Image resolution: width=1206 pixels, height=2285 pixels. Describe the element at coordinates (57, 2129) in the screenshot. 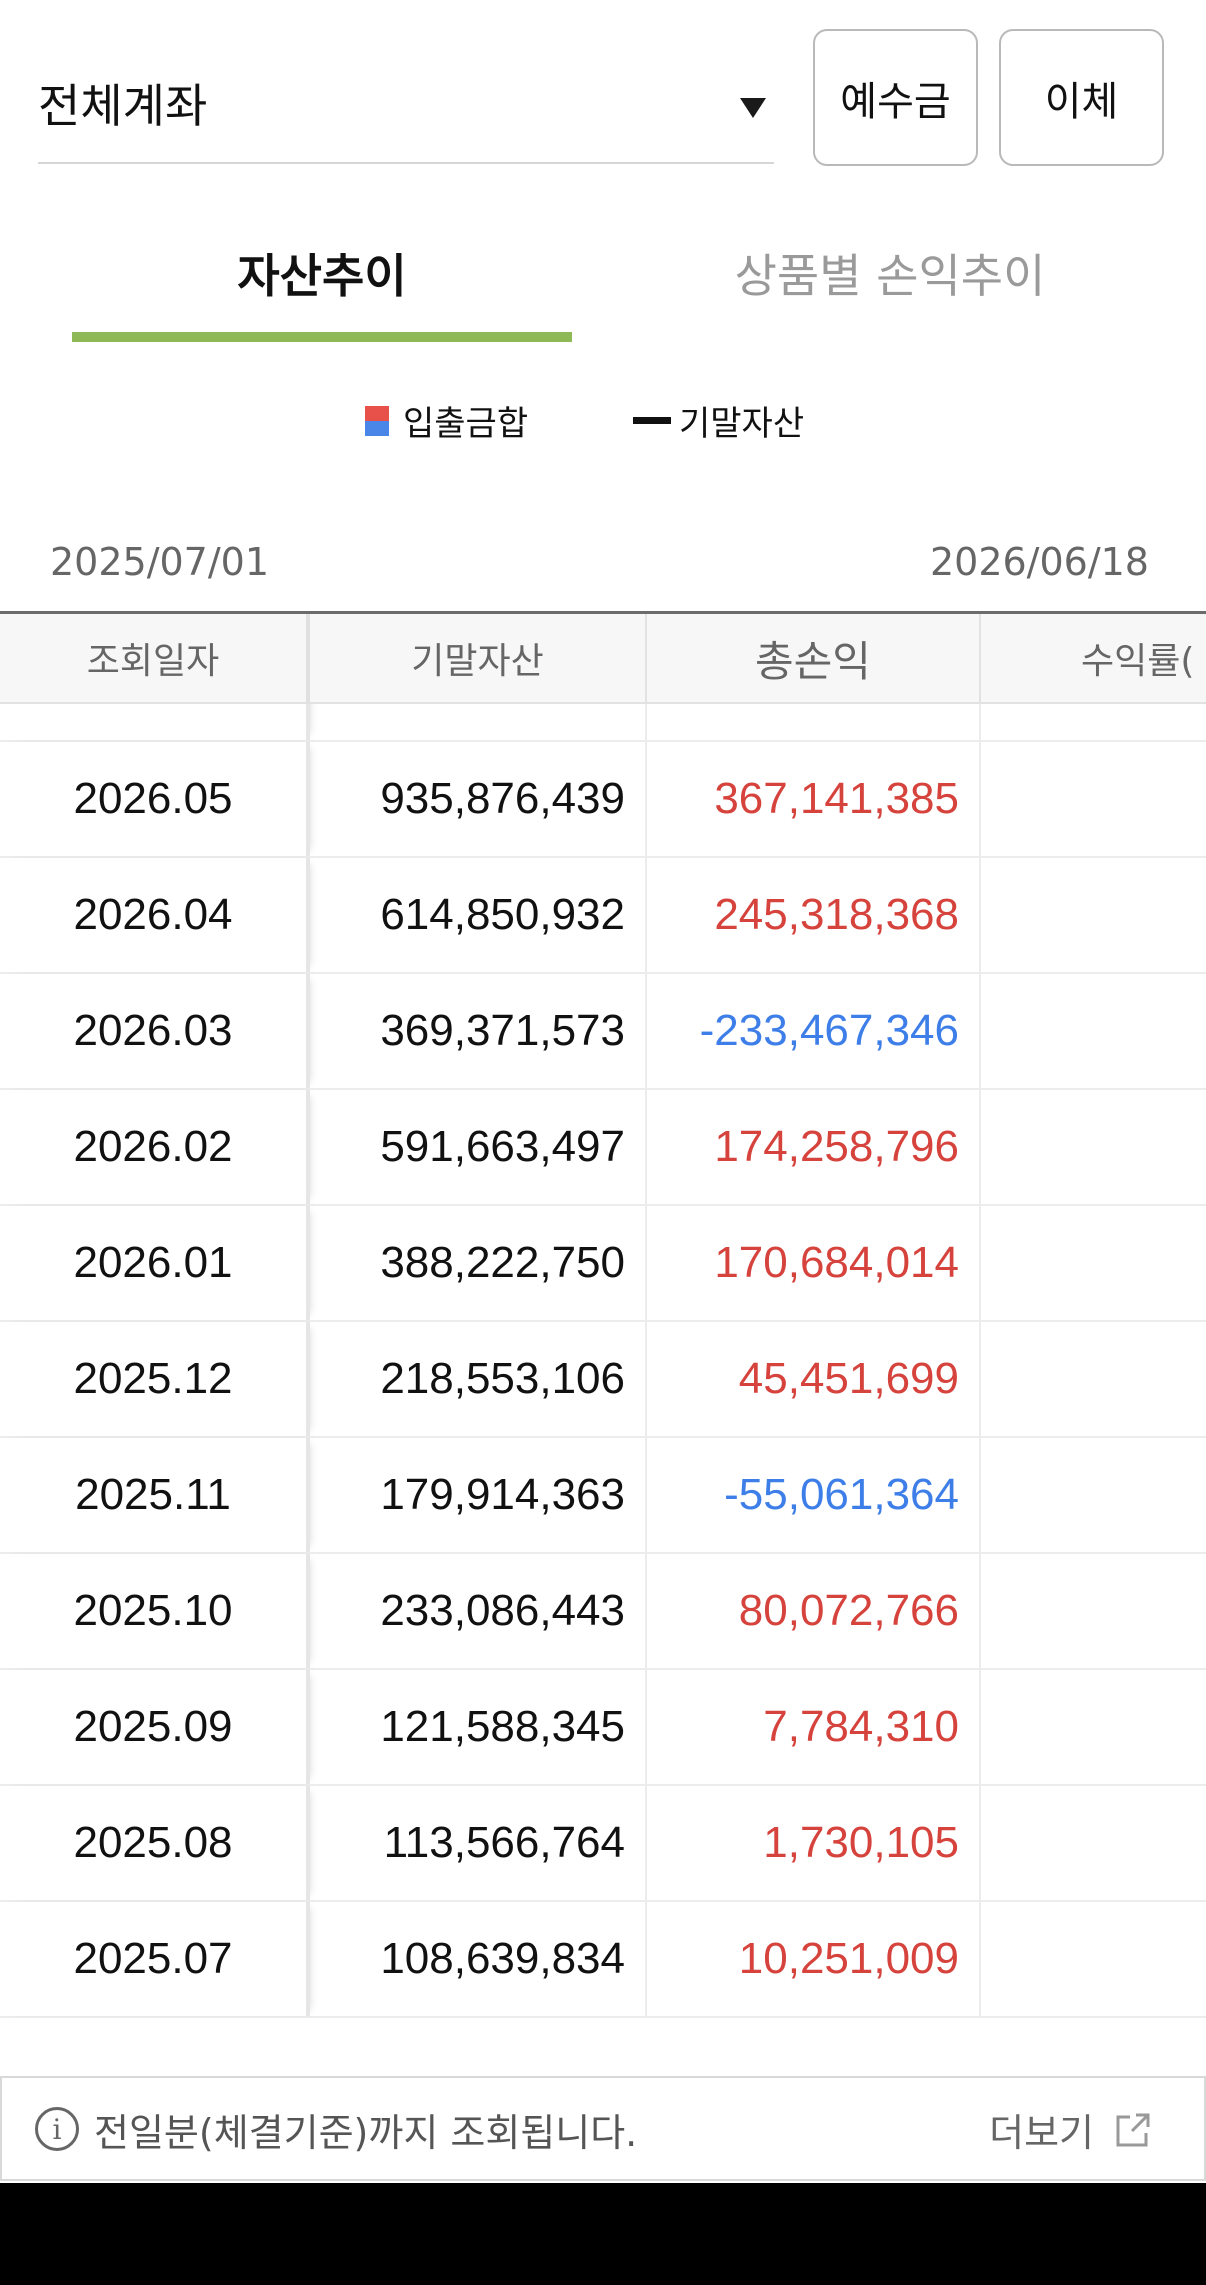

I see `info-icon: i` at that location.